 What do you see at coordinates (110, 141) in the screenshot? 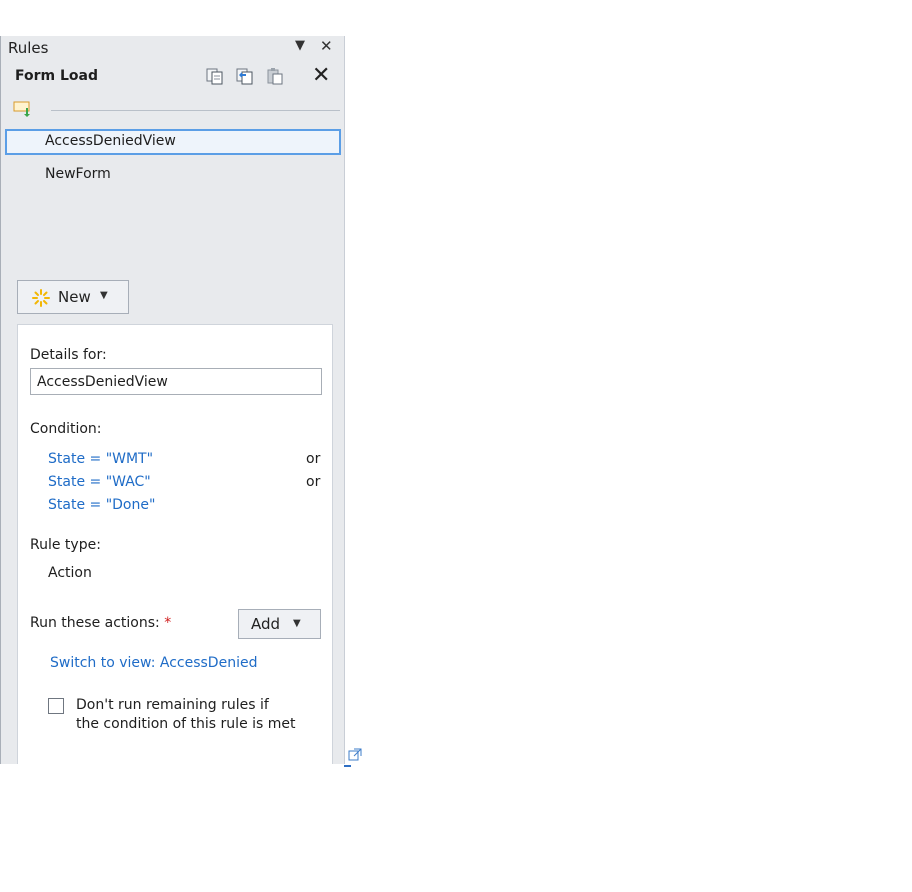
I see `rule-item-label: AccessDeniedView` at bounding box center [110, 141].